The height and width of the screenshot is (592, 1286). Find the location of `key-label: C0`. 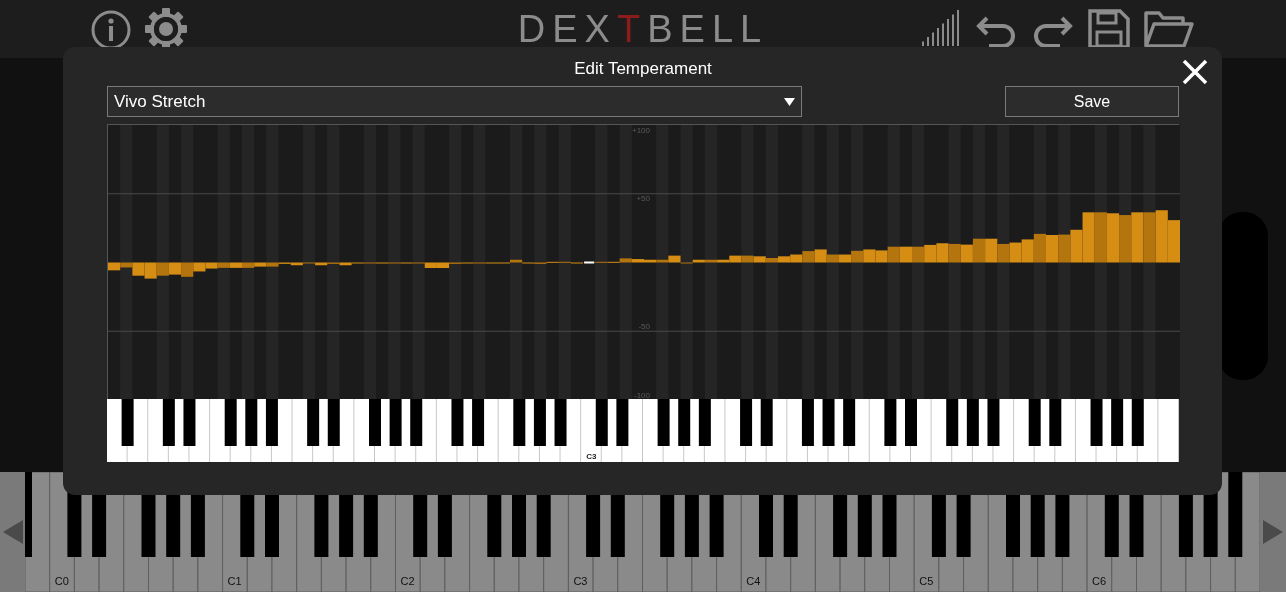

key-label: C0 is located at coordinates (61, 581).